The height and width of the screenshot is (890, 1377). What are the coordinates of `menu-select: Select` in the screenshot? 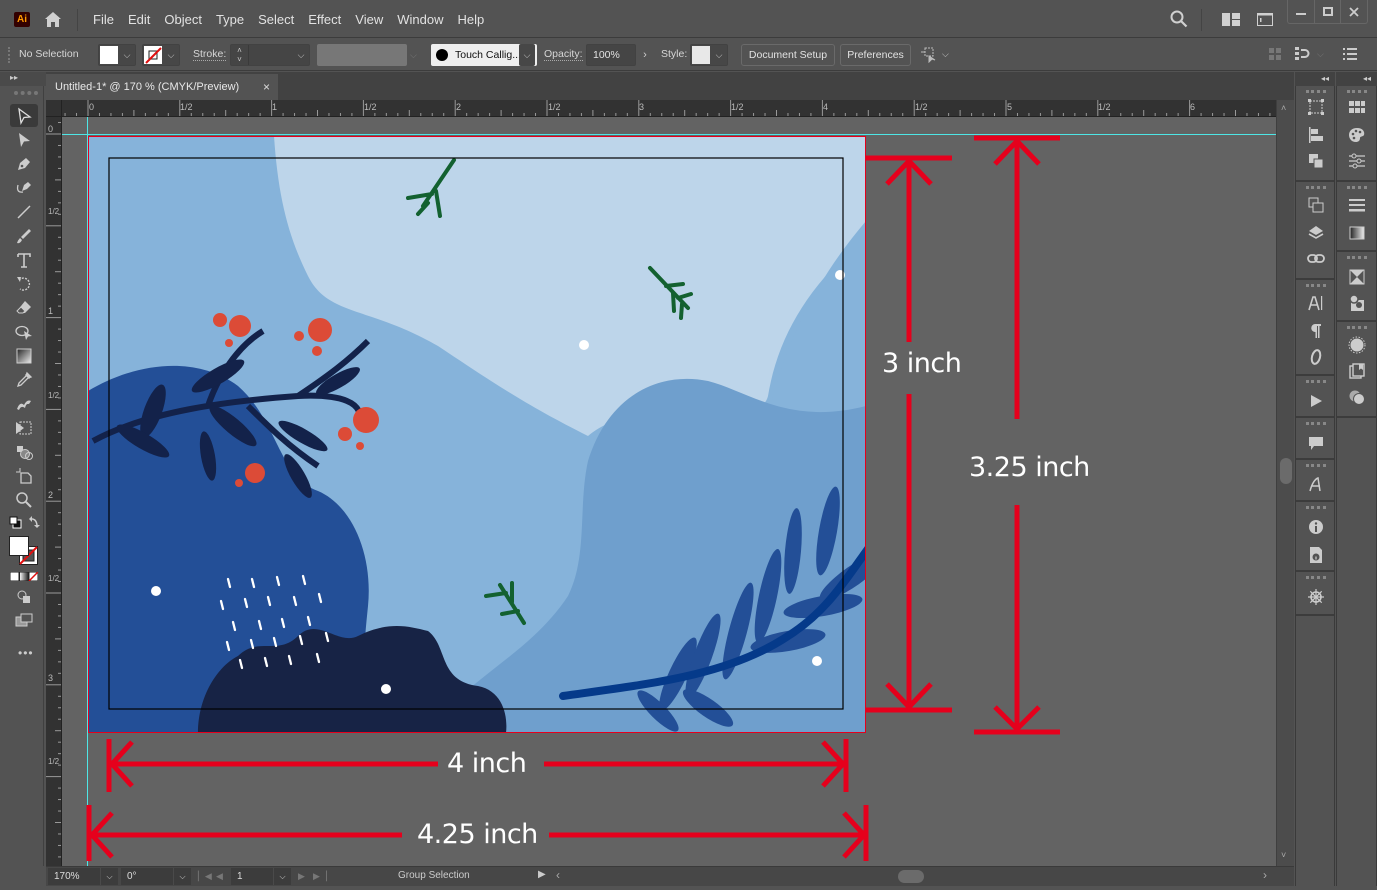 It's located at (276, 19).